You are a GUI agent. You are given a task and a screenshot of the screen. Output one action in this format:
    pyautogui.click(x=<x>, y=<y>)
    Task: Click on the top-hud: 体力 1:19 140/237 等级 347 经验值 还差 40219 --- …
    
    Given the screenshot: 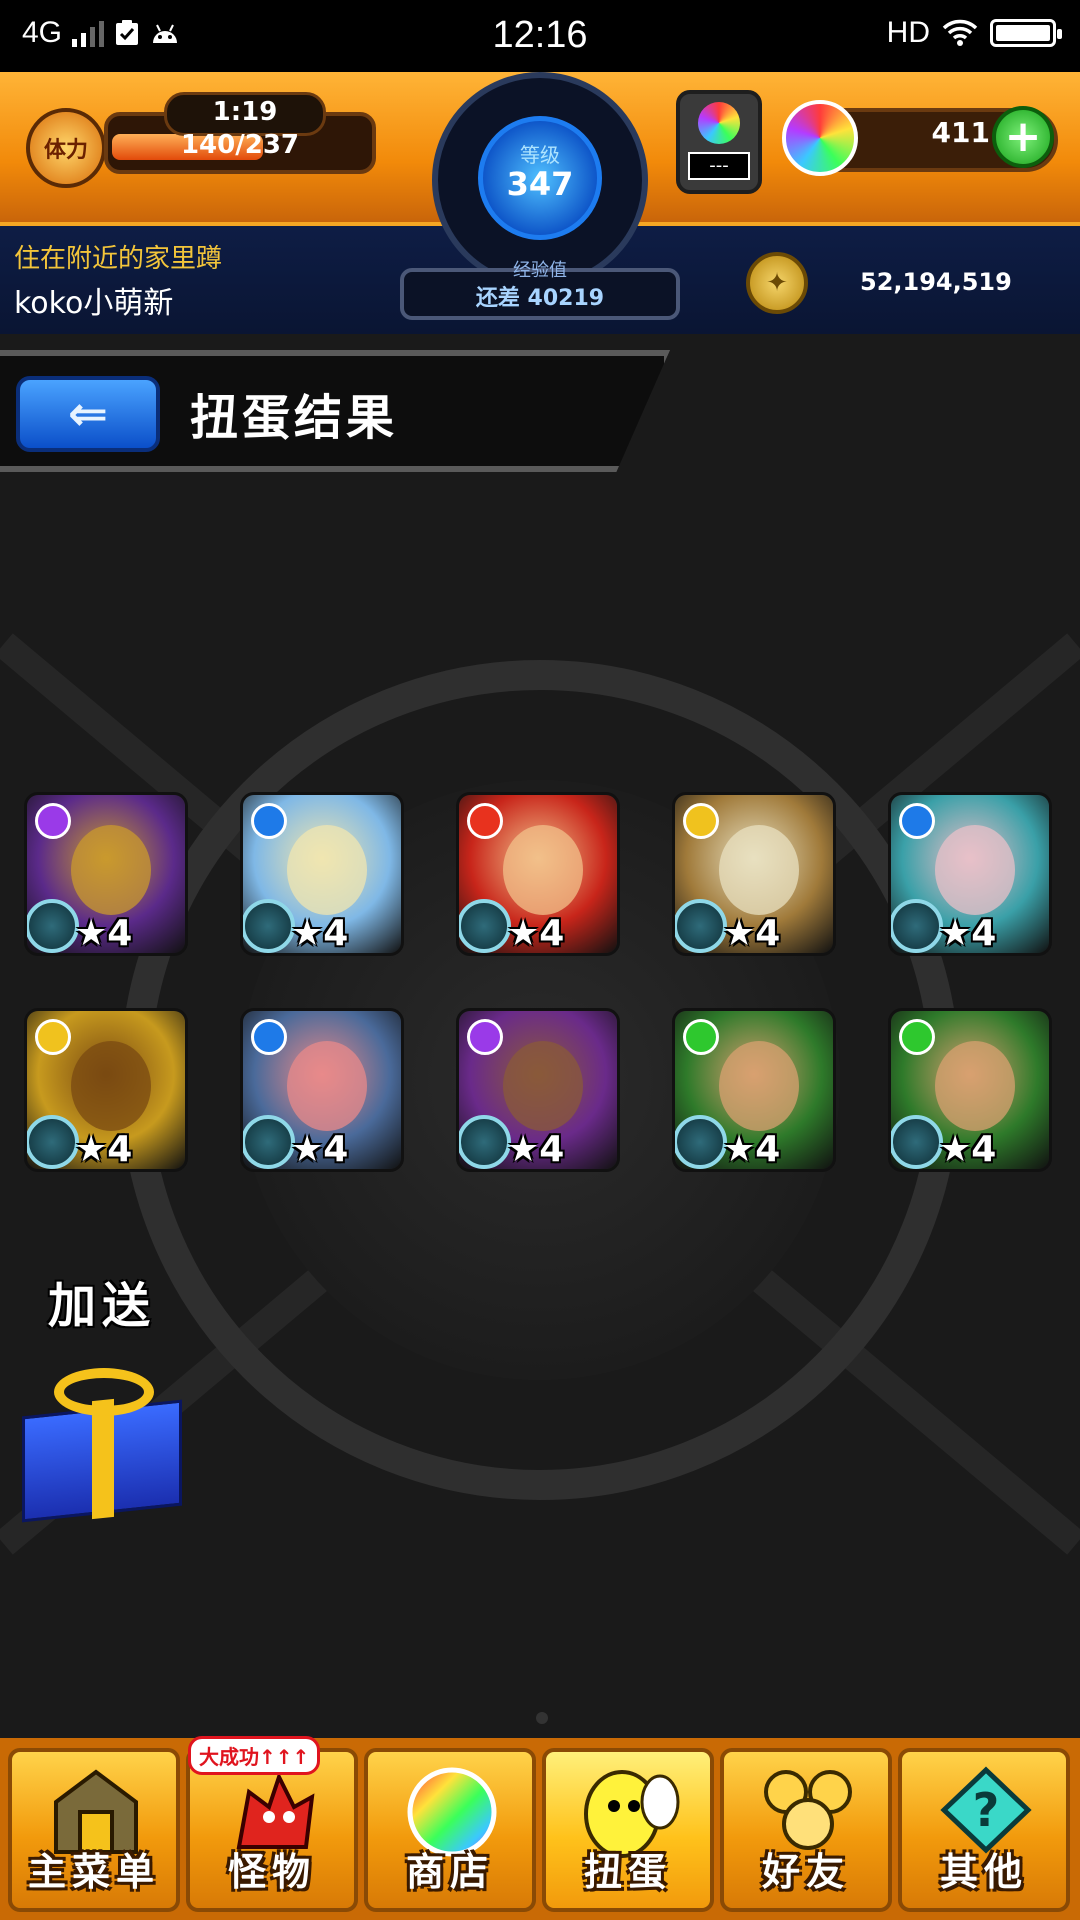 What is the action you would take?
    pyautogui.click(x=540, y=203)
    